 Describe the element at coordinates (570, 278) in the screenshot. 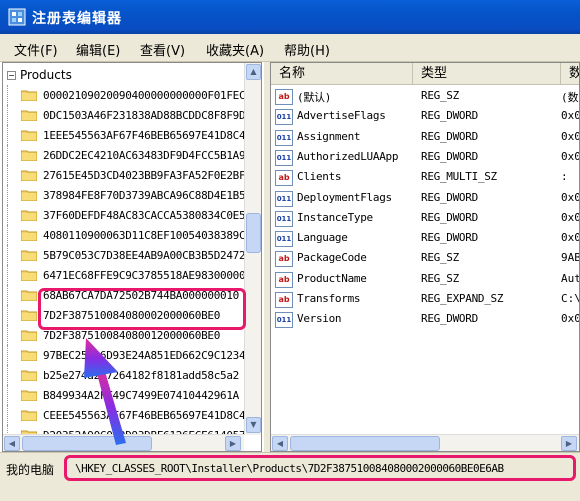

I see `value-data: Aut` at that location.